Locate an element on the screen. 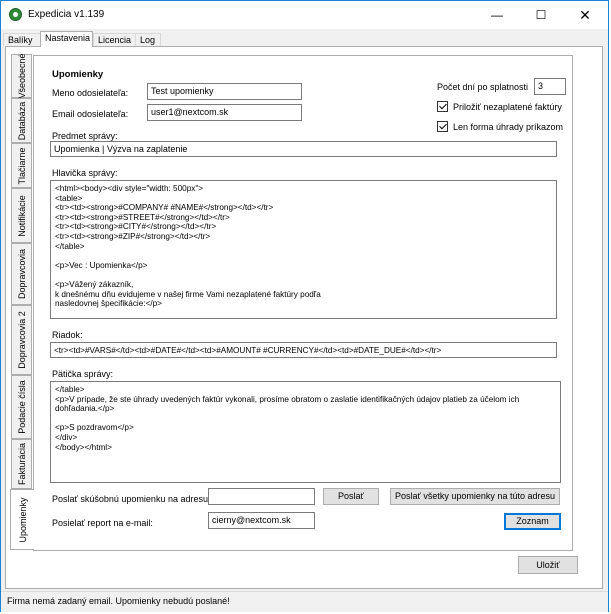  attach-unpaid-checkbox is located at coordinates (442, 106).